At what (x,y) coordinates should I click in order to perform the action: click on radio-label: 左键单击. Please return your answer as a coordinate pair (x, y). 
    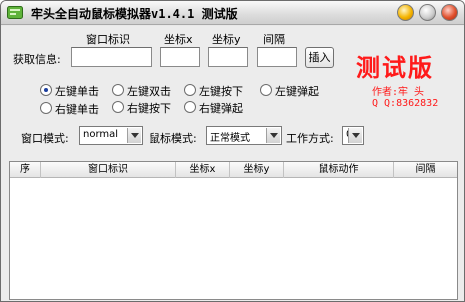
    Looking at the image, I should click on (77, 91).